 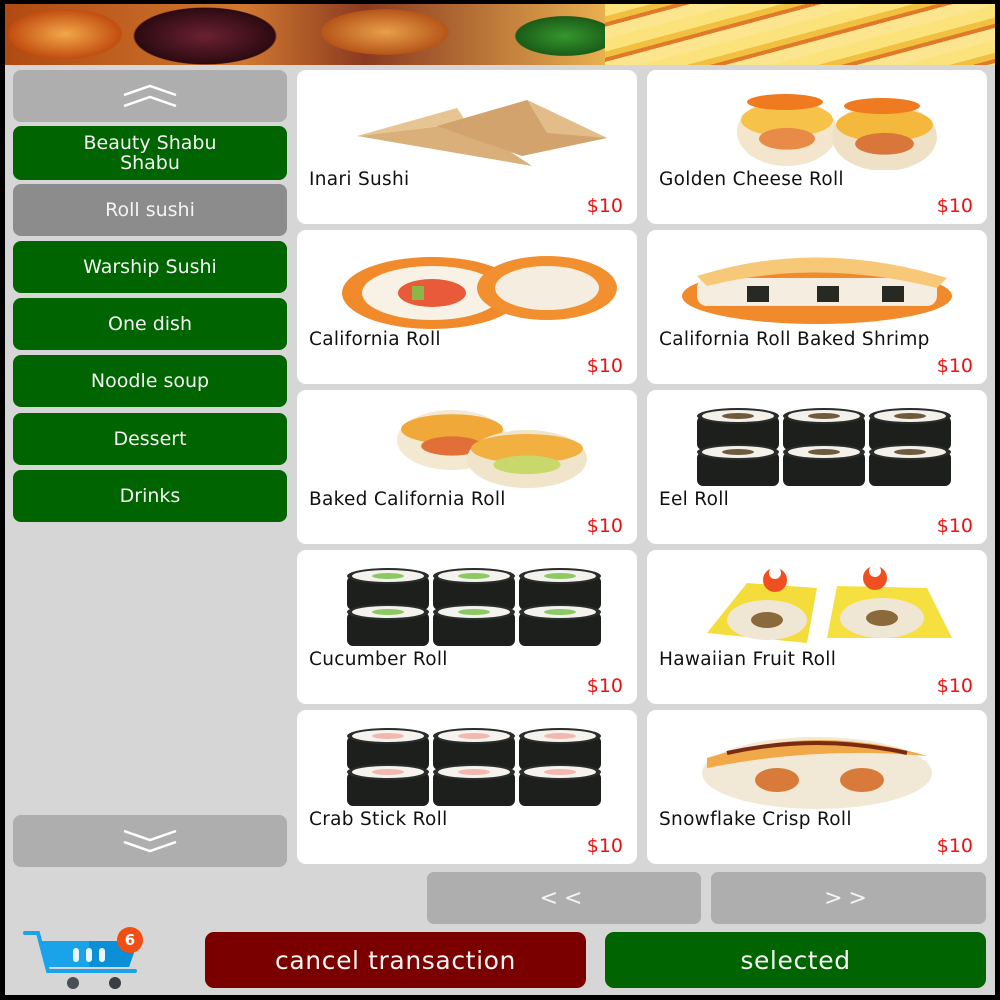 I want to click on category-label: Noodle soup, so click(x=150, y=381).